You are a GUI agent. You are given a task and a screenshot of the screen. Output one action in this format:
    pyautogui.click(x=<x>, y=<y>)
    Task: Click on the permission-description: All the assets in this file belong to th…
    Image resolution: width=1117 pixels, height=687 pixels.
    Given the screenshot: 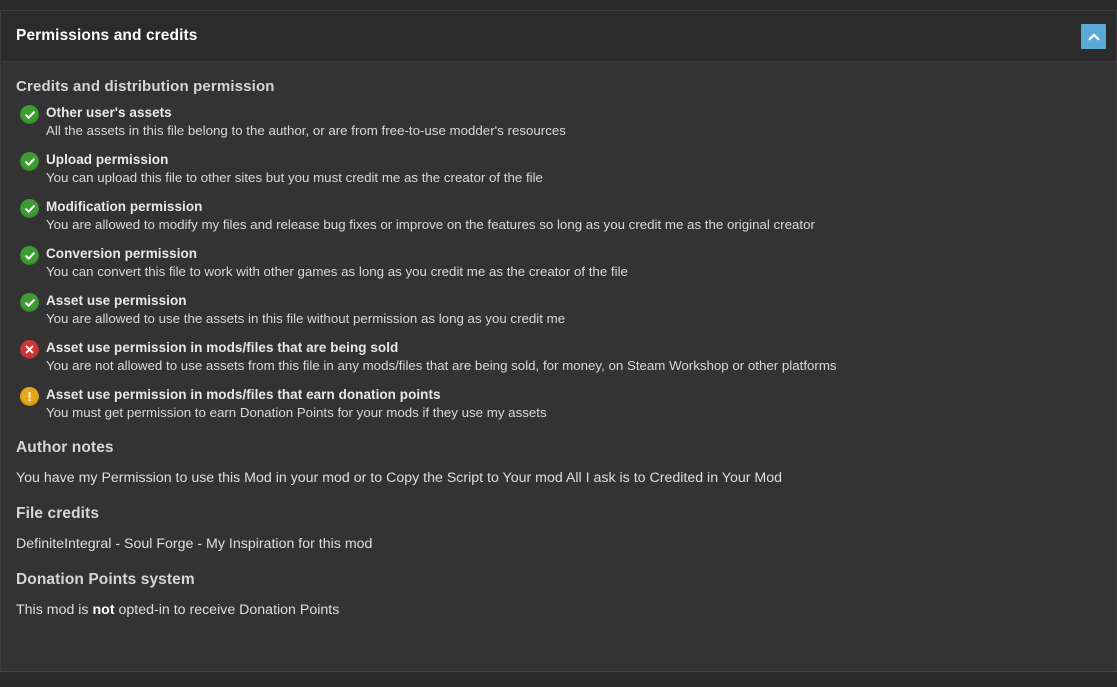 What is the action you would take?
    pyautogui.click(x=306, y=130)
    